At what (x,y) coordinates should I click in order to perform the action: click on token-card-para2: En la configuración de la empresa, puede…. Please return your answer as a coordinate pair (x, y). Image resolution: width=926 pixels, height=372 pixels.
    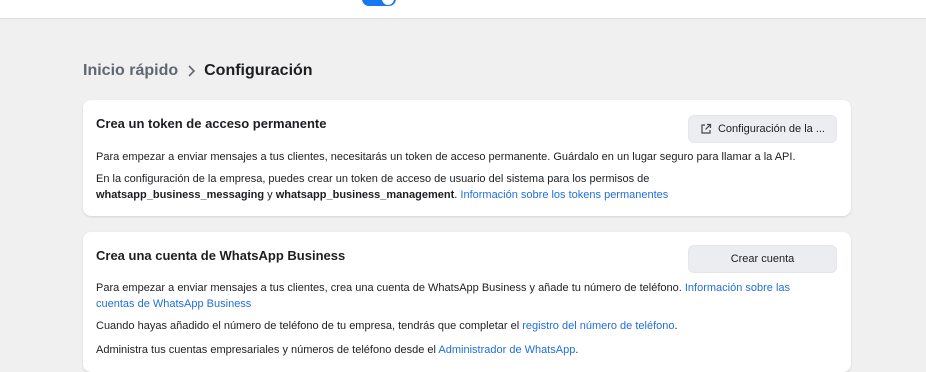
    Looking at the image, I should click on (456, 187).